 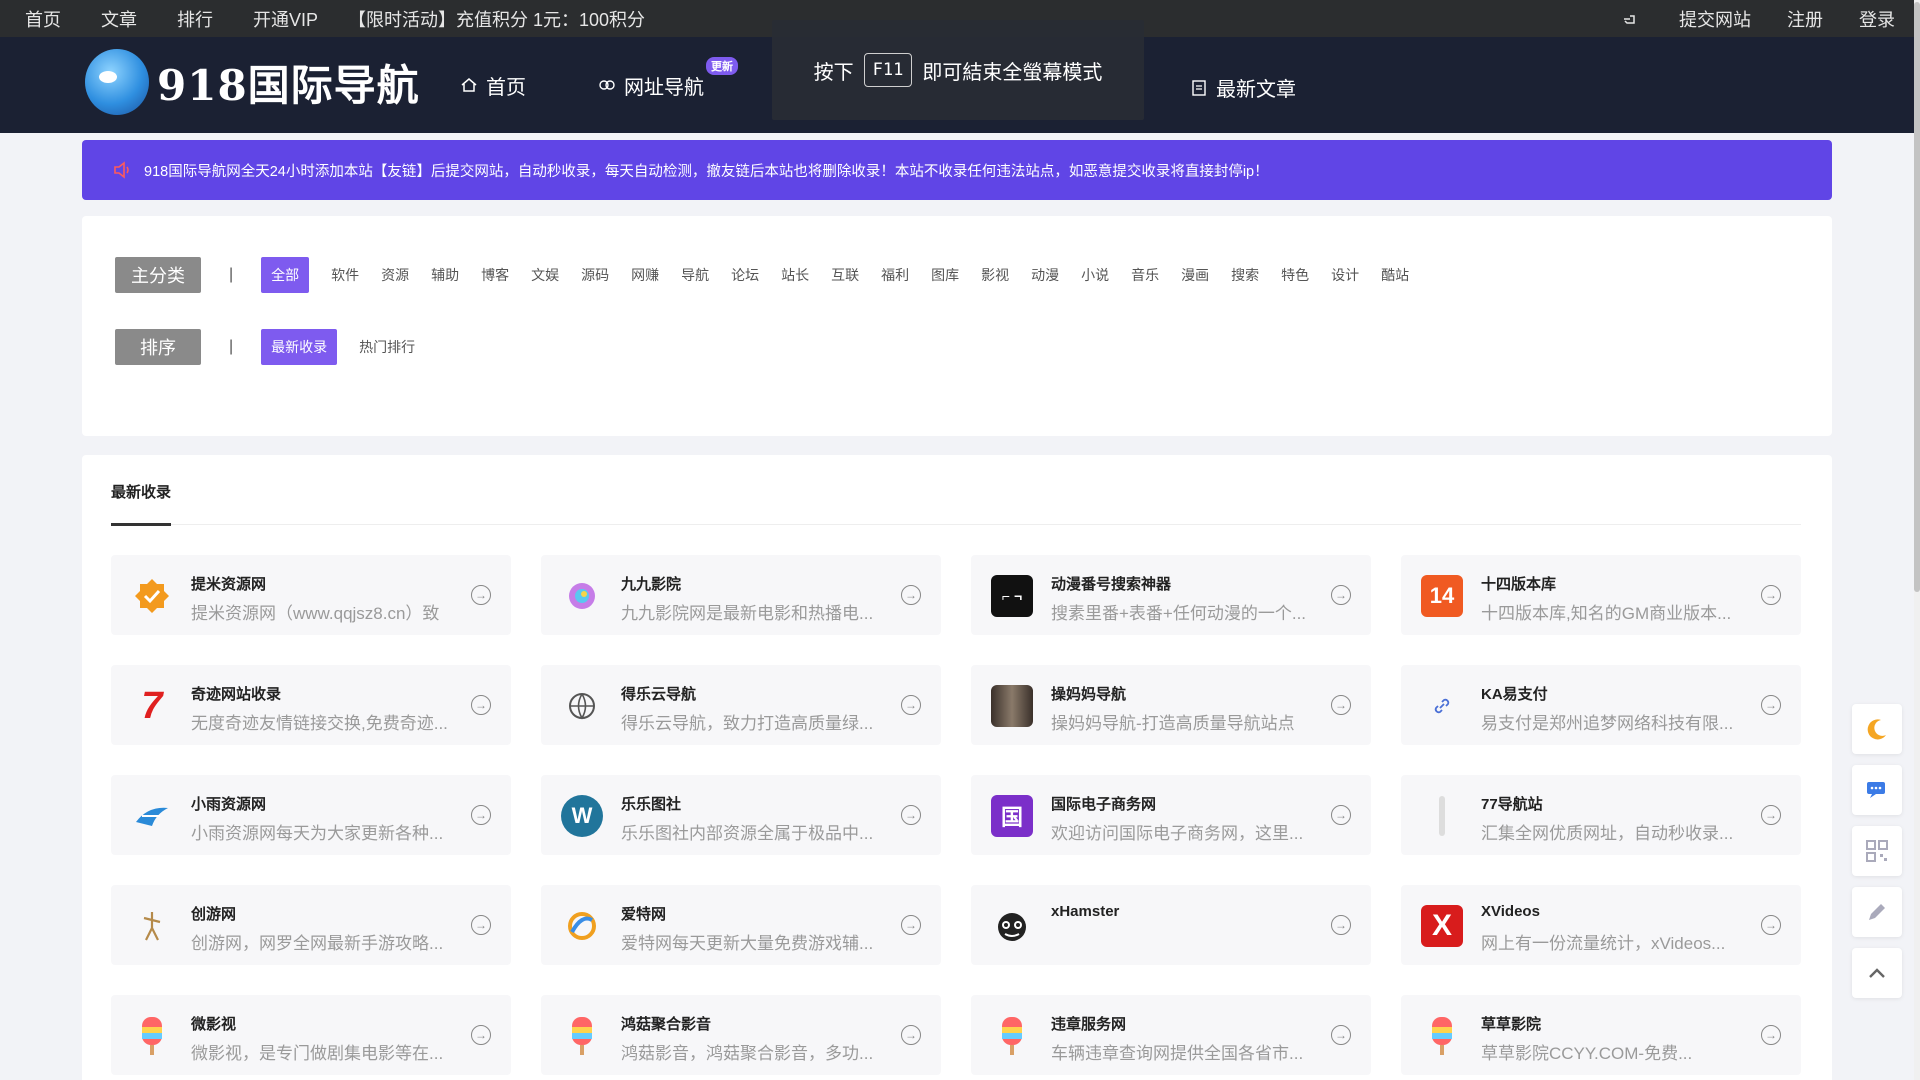 I want to click on category-chip: 站长, so click(x=795, y=275).